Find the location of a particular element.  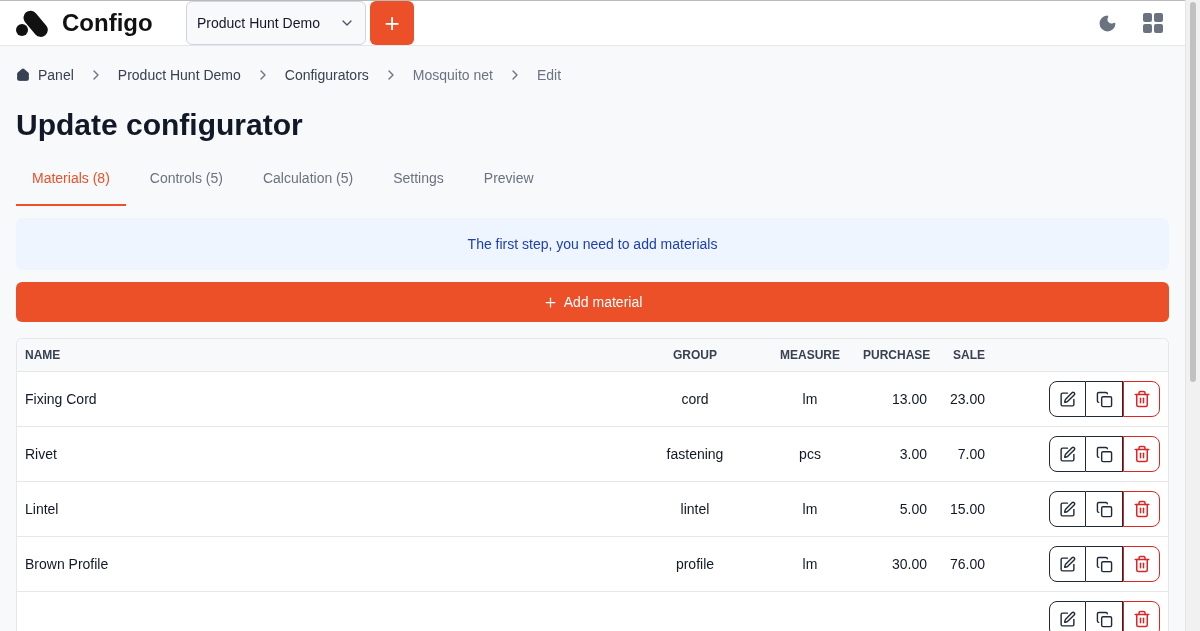

home-icon is located at coordinates (23, 75).